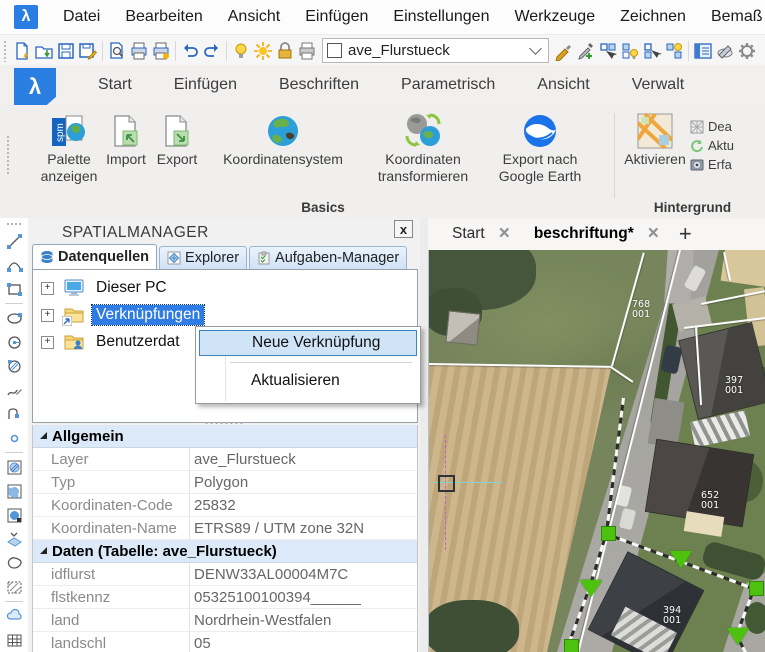 This screenshot has height=652, width=765. I want to click on table-icon, so click(14, 640).